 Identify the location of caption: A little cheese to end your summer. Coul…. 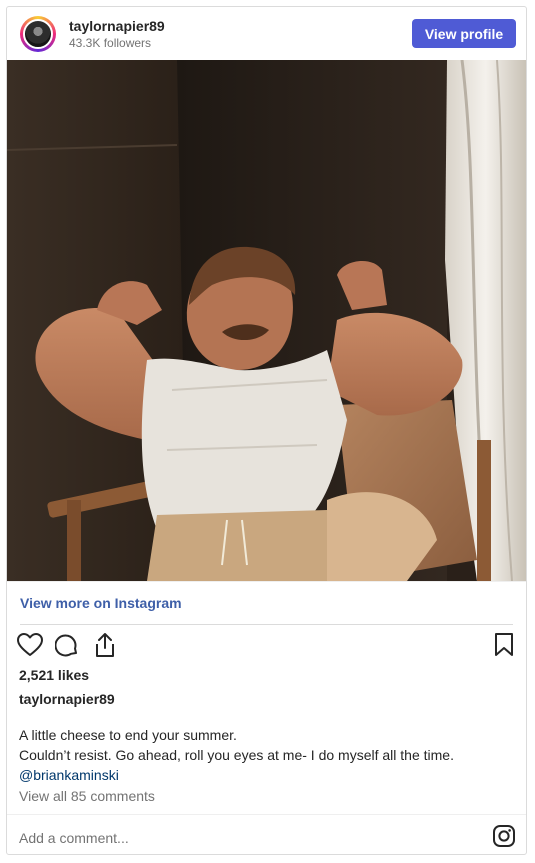
(269, 755).